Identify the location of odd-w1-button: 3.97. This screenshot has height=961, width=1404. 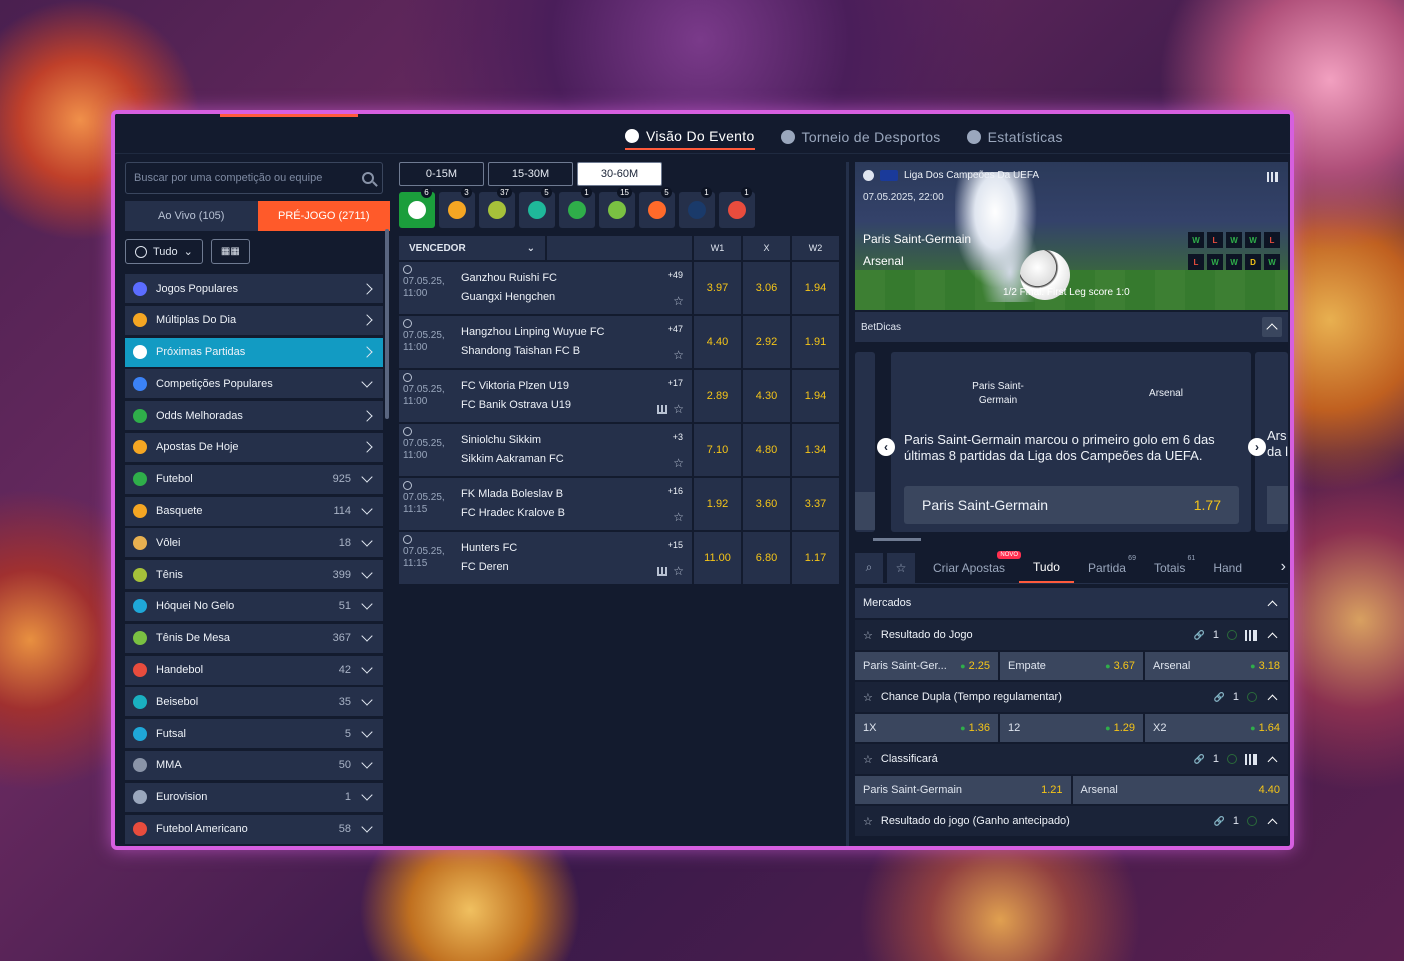
(717, 288).